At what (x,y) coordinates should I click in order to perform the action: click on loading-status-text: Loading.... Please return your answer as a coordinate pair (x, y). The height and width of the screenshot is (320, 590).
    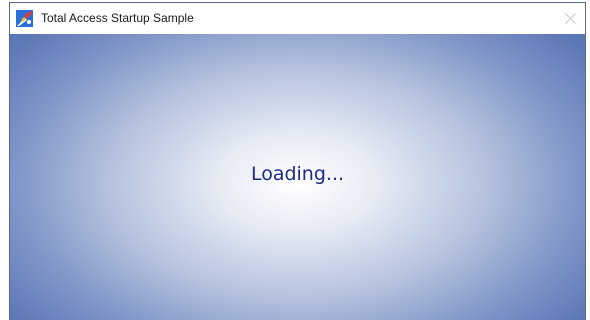
    Looking at the image, I should click on (297, 174).